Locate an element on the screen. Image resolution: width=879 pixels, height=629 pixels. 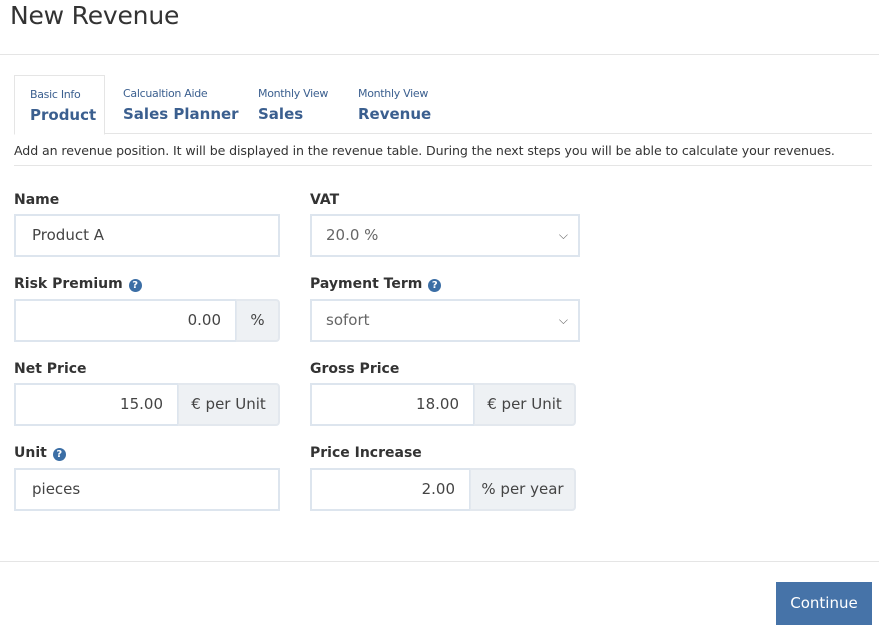
payment-term-selected-value: sofort is located at coordinates (348, 320).